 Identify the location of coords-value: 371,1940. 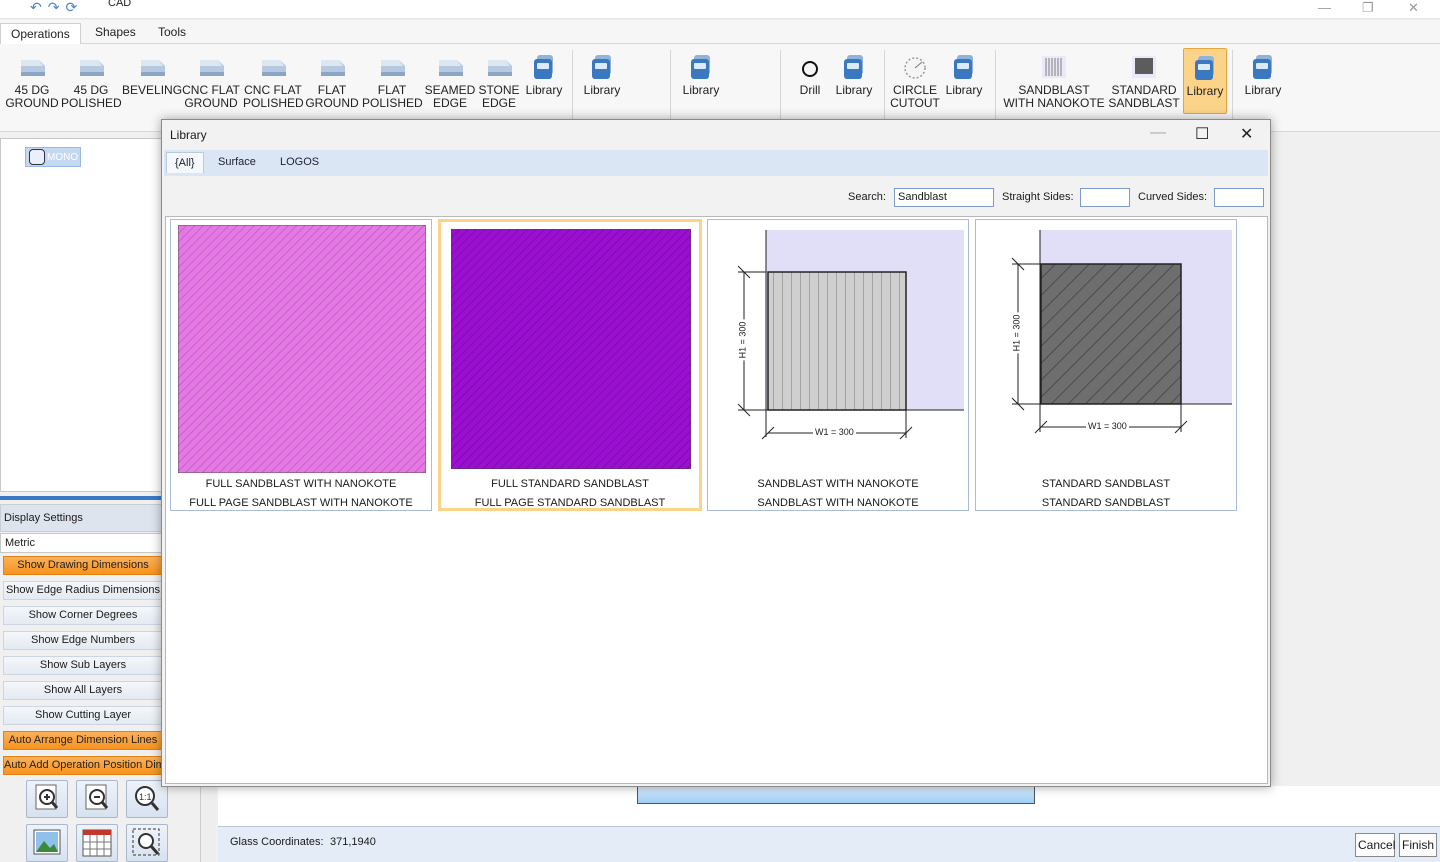
(353, 842).